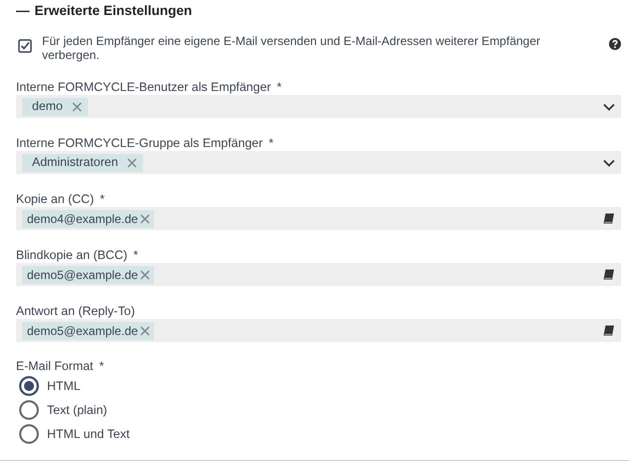  What do you see at coordinates (23, 11) in the screenshot?
I see `collapse-toggle: —` at bounding box center [23, 11].